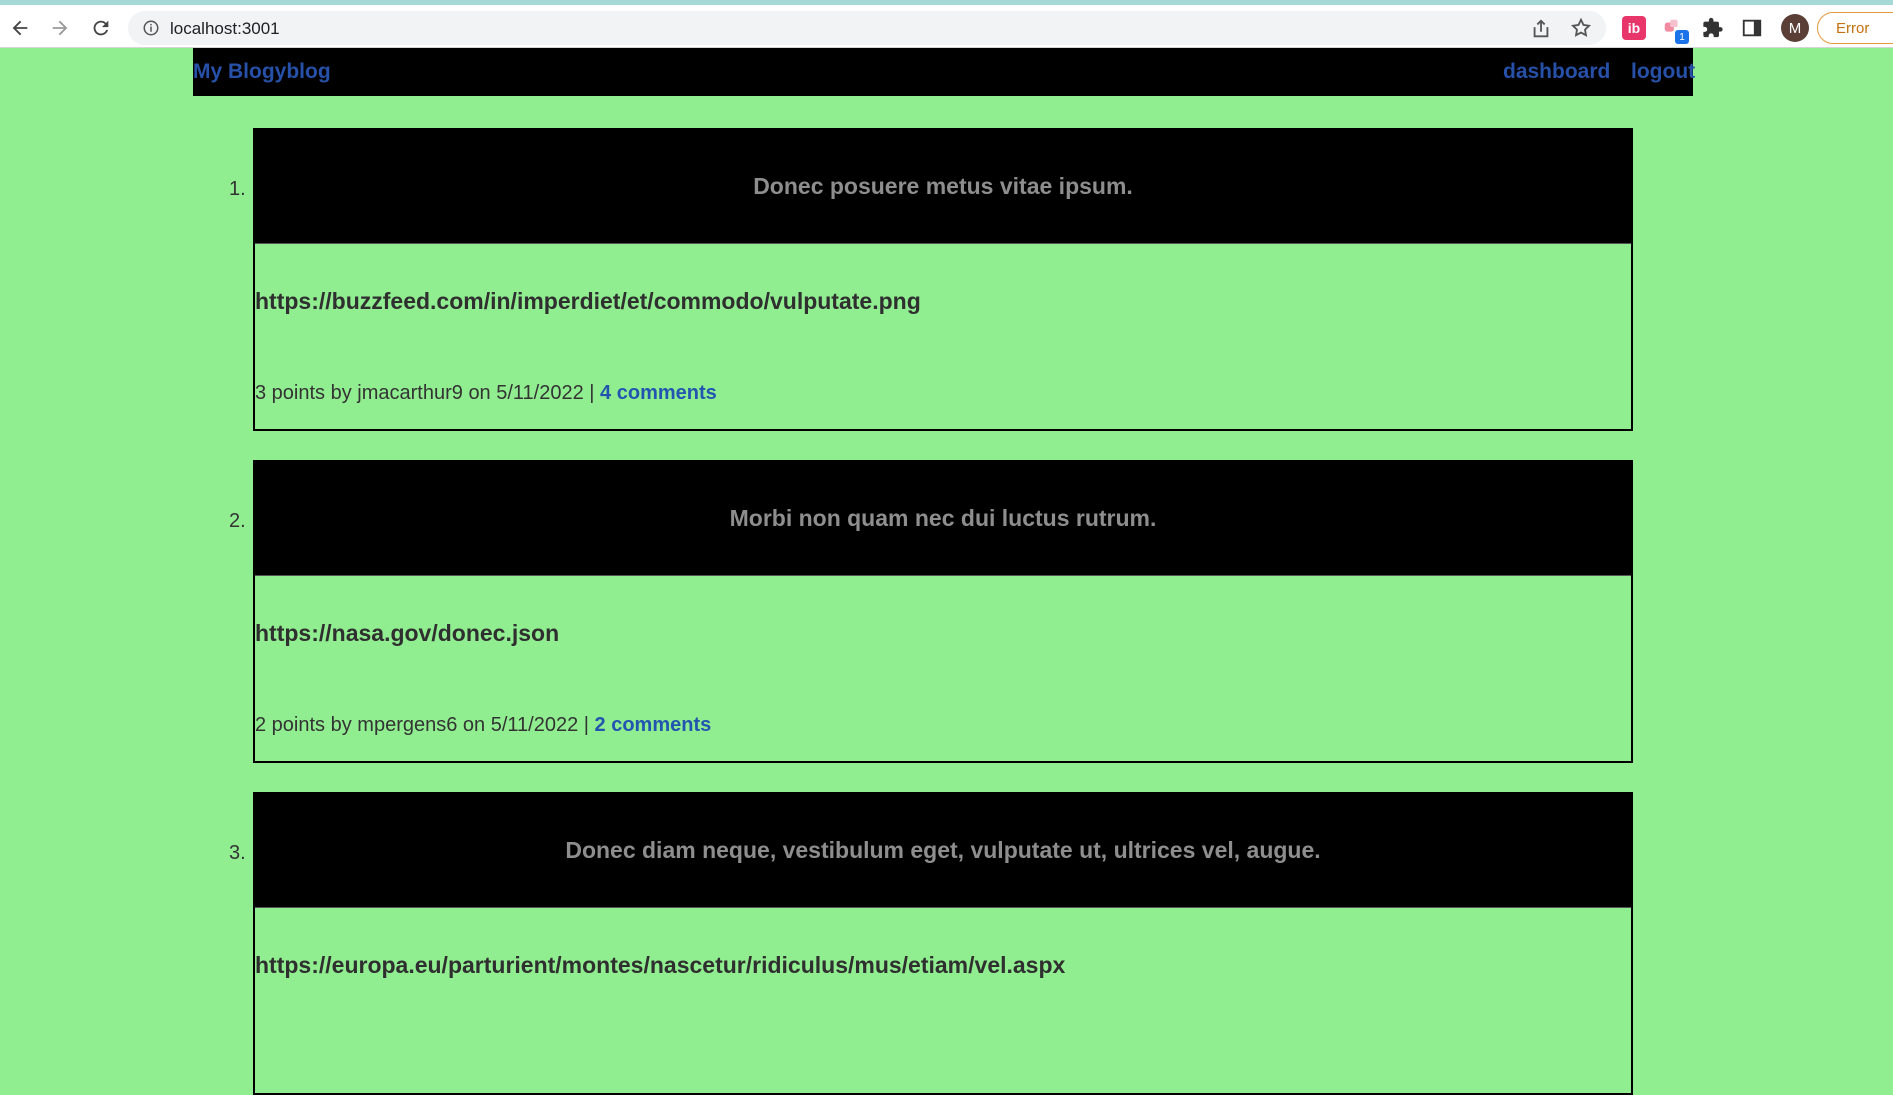  Describe the element at coordinates (944, 72) in the screenshot. I see `site-header: My Blogyblog dashboard logout` at that location.